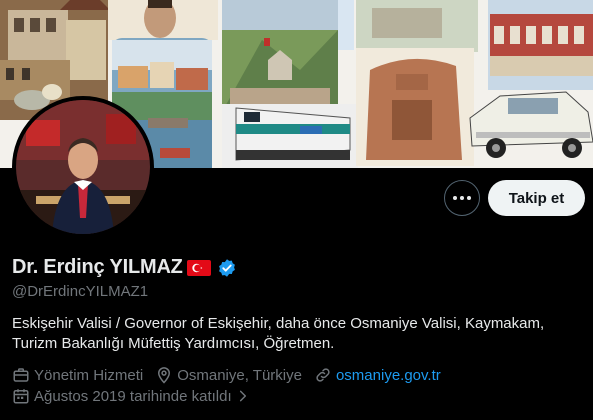 Image resolution: width=593 pixels, height=420 pixels. Describe the element at coordinates (21, 396) in the screenshot. I see `calendar-icon` at that location.